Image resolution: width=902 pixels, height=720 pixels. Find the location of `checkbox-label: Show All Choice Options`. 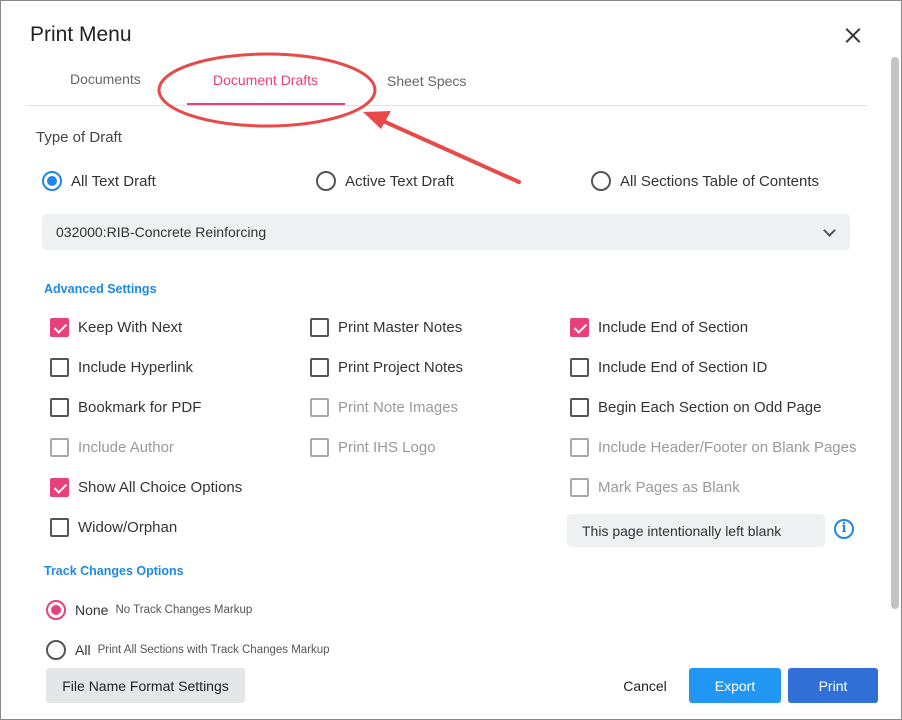

checkbox-label: Show All Choice Options is located at coordinates (160, 487).